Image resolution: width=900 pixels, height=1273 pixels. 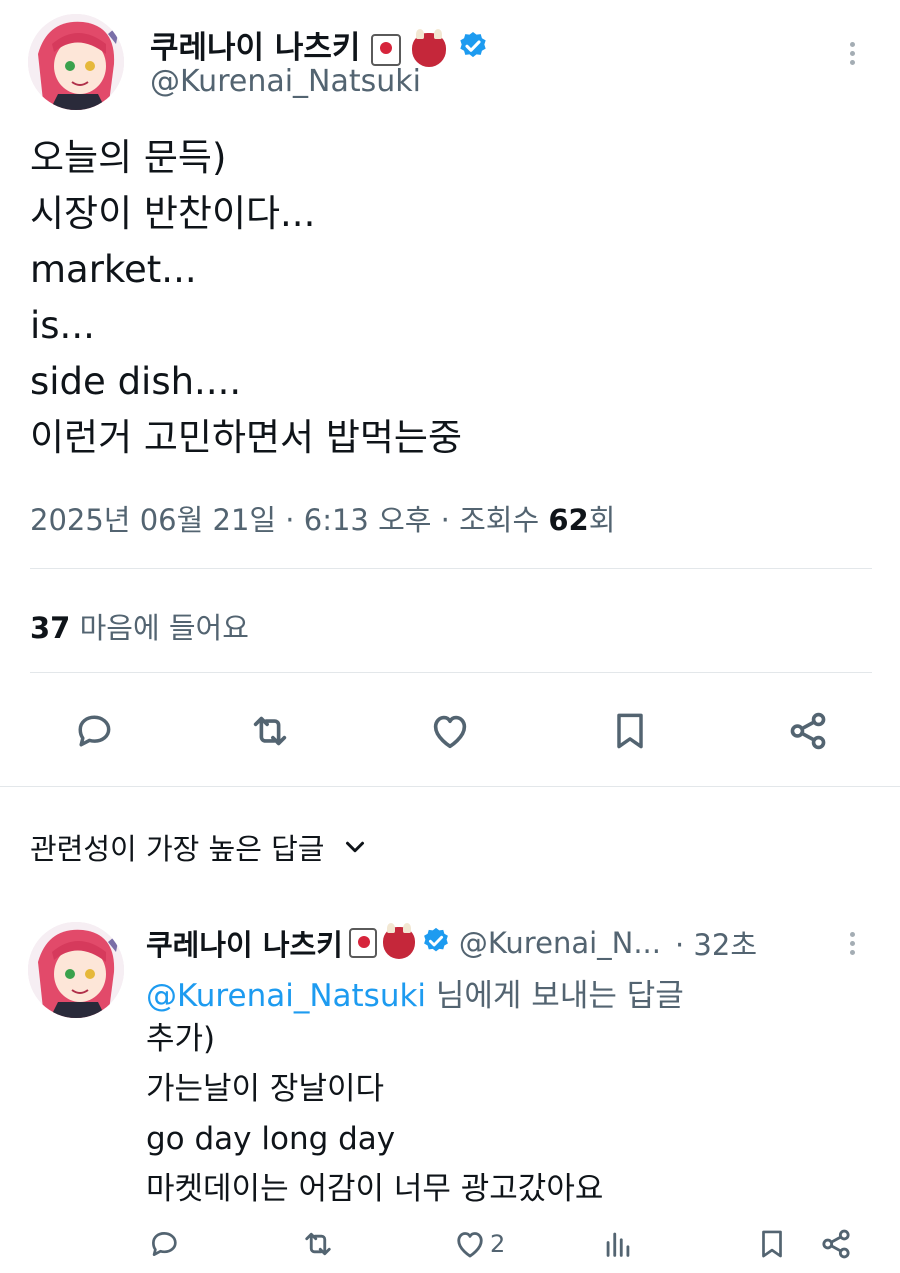 I want to click on post-text-line: 오늘의 문득), so click(x=128, y=157).